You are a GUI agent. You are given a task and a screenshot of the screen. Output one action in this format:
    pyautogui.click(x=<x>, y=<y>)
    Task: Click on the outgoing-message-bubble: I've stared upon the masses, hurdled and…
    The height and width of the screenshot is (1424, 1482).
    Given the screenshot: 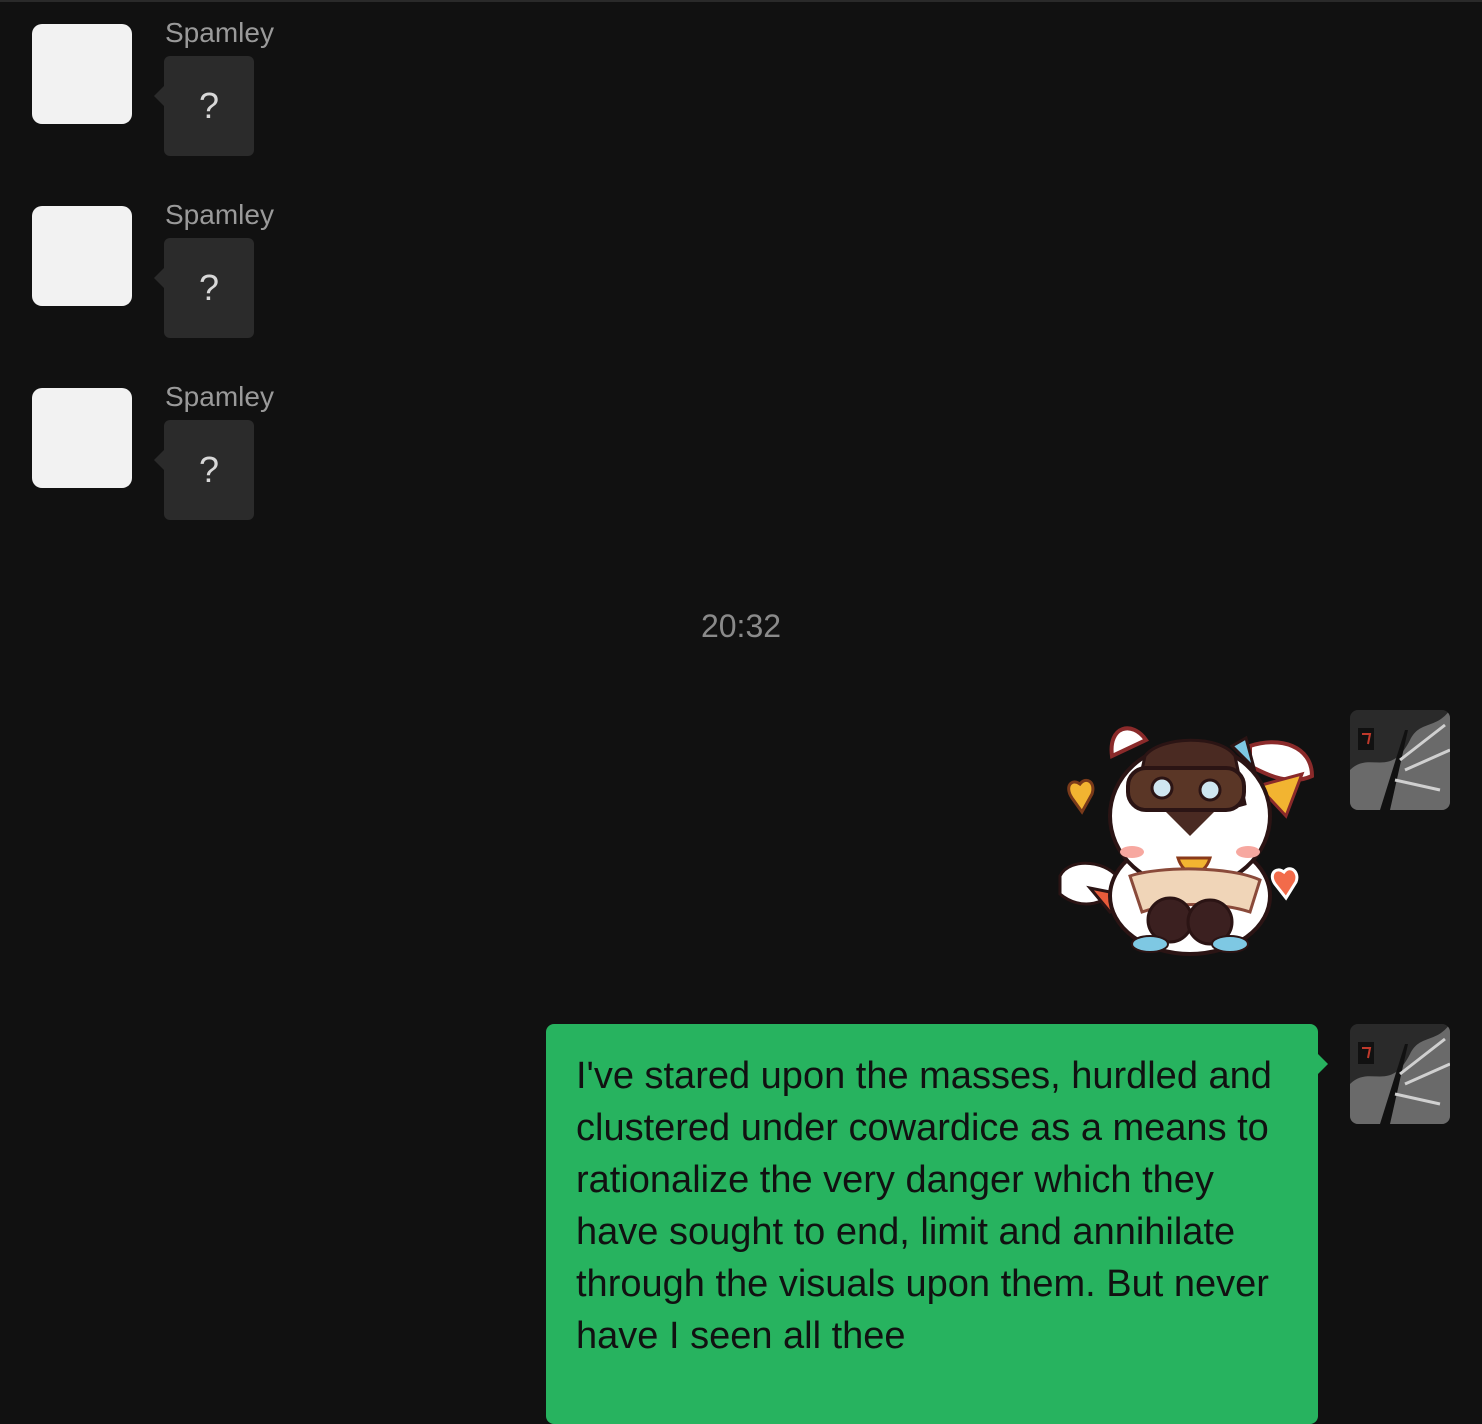 What is the action you would take?
    pyautogui.click(x=937, y=1224)
    